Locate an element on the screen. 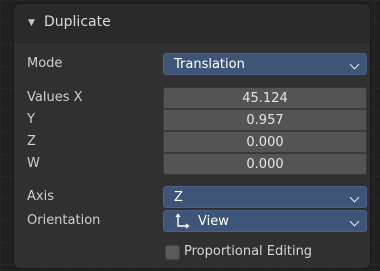 The width and height of the screenshot is (380, 271). proportional-editing-checkbox is located at coordinates (172, 252).